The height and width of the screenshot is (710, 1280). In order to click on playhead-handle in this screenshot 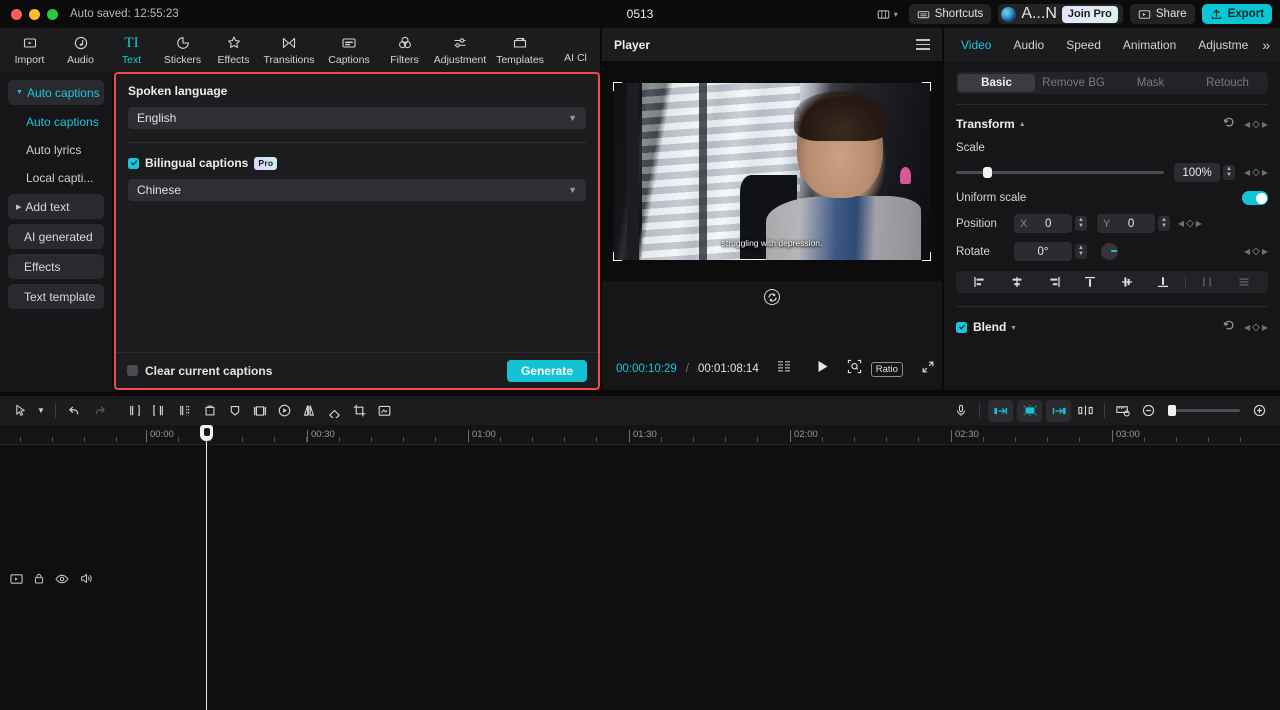, I will do `click(206, 433)`.